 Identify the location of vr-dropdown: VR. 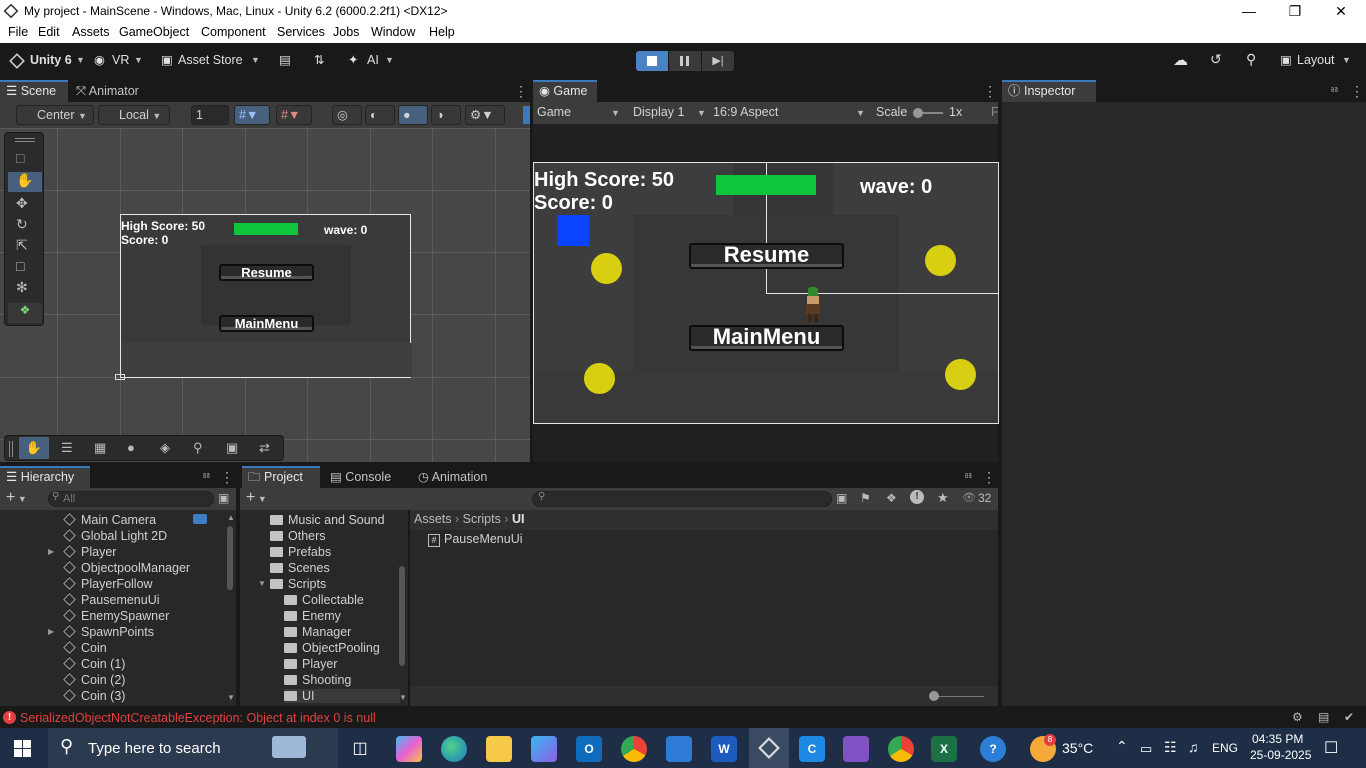
(120, 60).